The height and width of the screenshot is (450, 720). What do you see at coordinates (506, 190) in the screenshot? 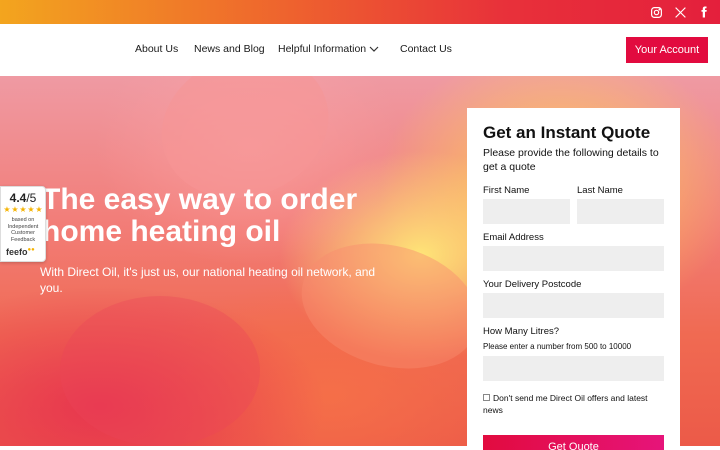
I see `first-name-label: First Name` at bounding box center [506, 190].